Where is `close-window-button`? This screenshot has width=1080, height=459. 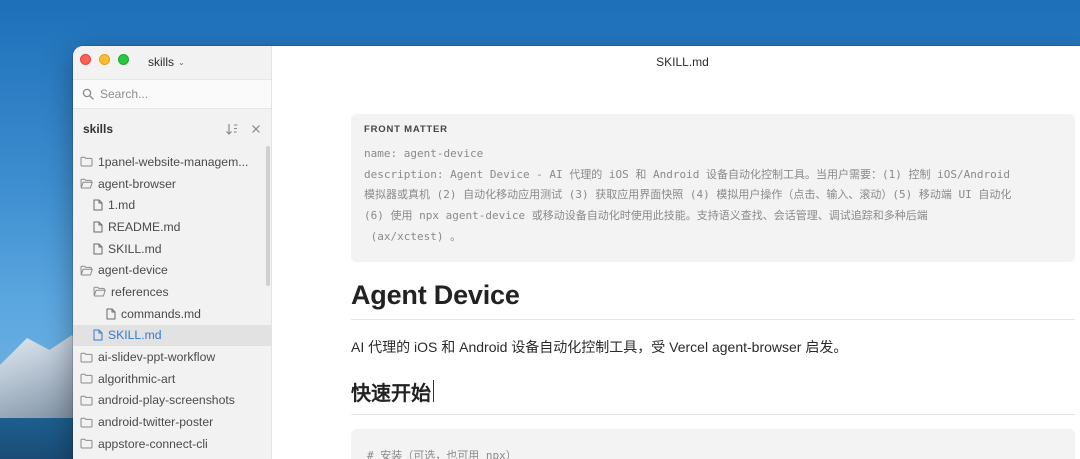
close-window-button is located at coordinates (85, 59).